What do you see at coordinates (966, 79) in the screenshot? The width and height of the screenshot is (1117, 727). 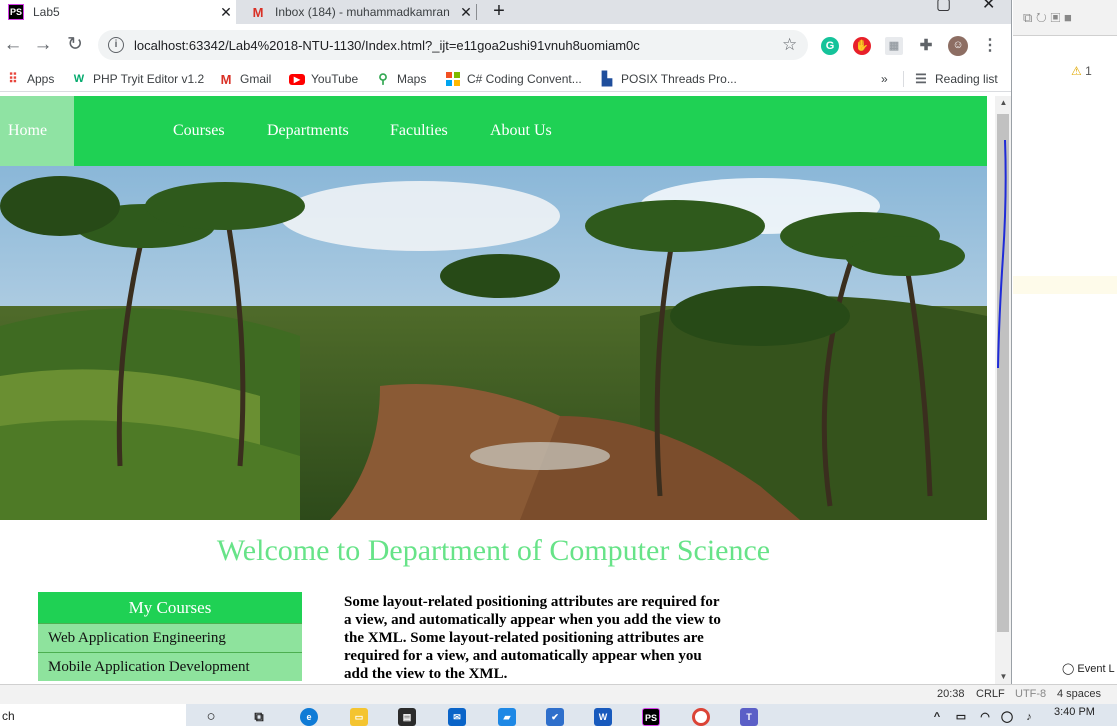 I see `reading-list-label: Reading list` at bounding box center [966, 79].